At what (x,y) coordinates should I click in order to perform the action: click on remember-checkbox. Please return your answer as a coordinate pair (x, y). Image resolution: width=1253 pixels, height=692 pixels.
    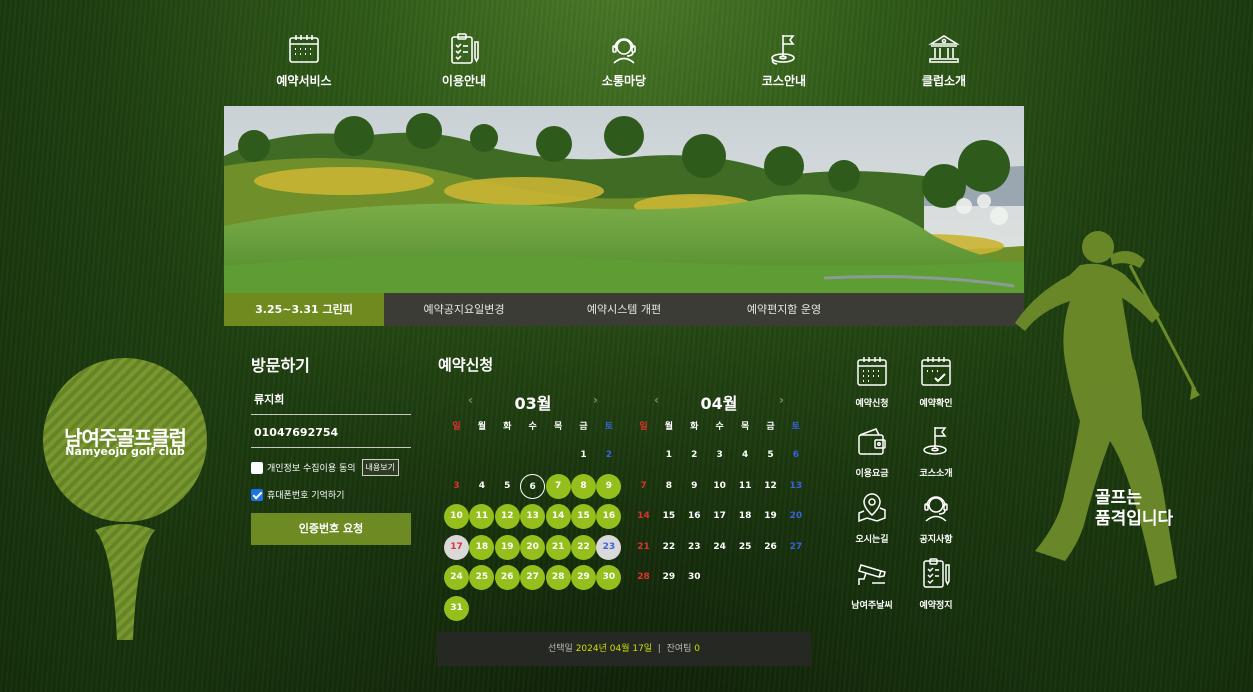
    Looking at the image, I should click on (257, 494).